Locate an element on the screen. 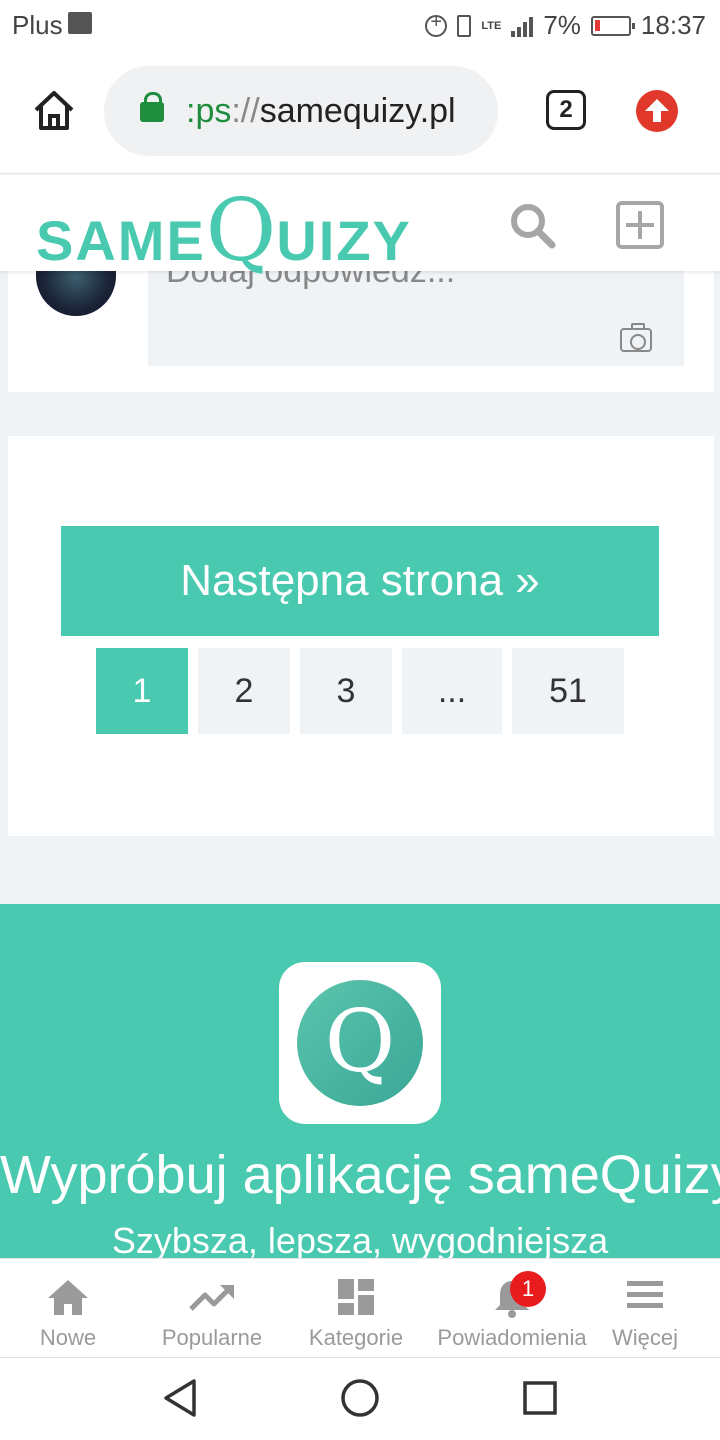 This screenshot has height=1440, width=720. add-quiz-button is located at coordinates (640, 225).